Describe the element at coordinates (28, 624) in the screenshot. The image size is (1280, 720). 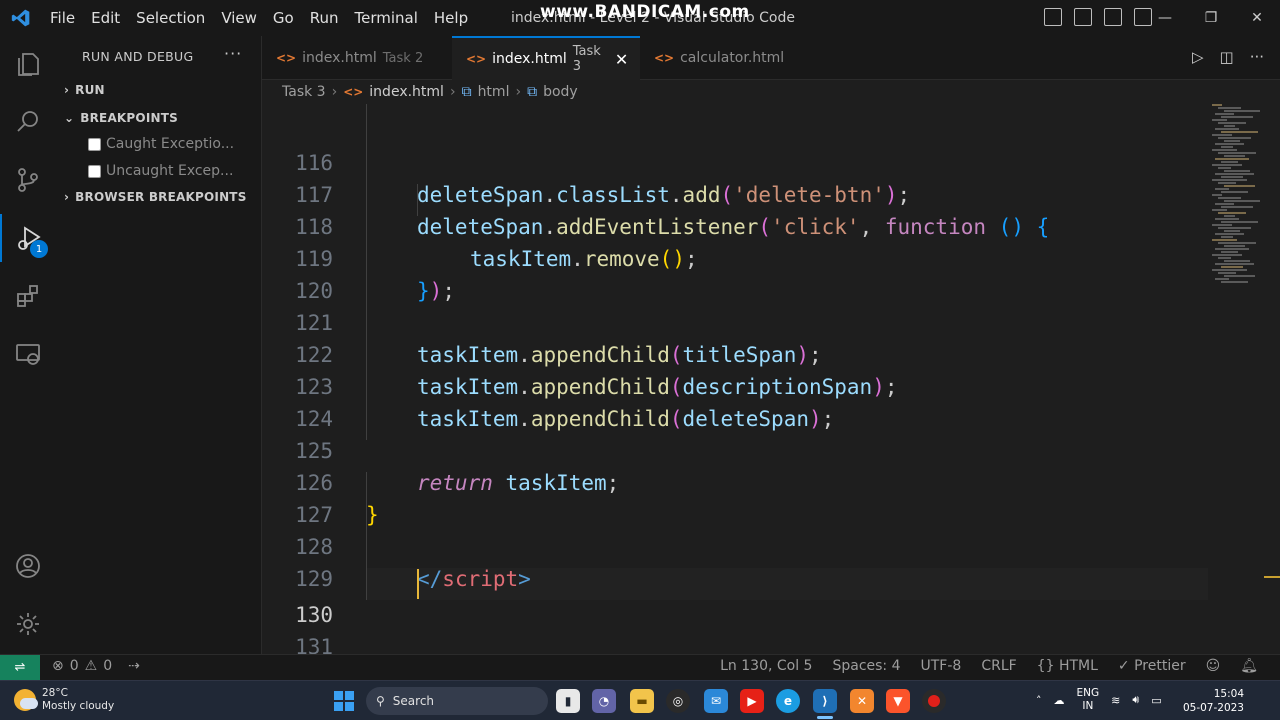
I see `settings-gear-icon` at that location.